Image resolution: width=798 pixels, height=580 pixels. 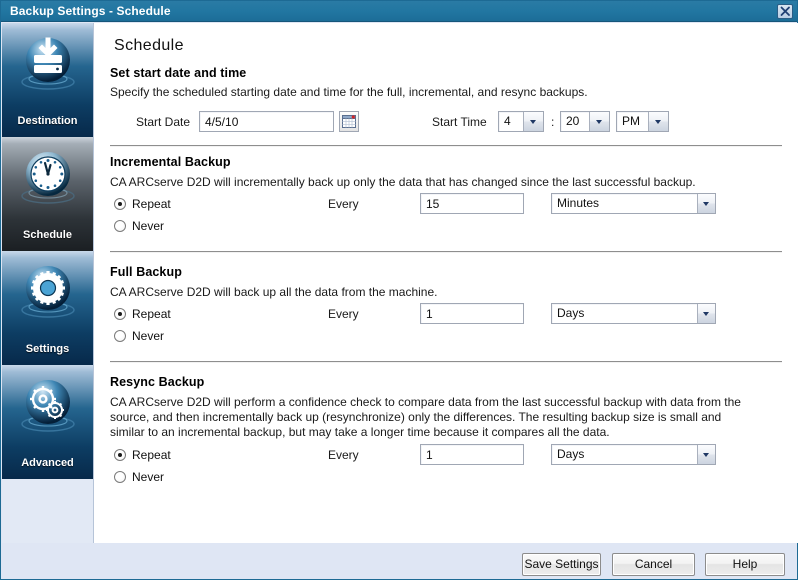 What do you see at coordinates (47, 121) in the screenshot?
I see `sidebar-item-label: Destination` at bounding box center [47, 121].